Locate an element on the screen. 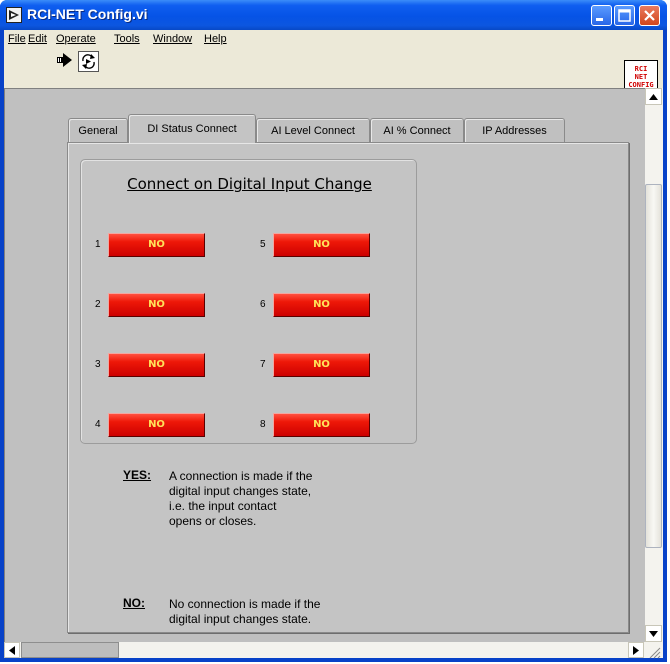 The height and width of the screenshot is (664, 670). menu-bar: File Edit Operate Tools Window Help is located at coordinates (333, 39).